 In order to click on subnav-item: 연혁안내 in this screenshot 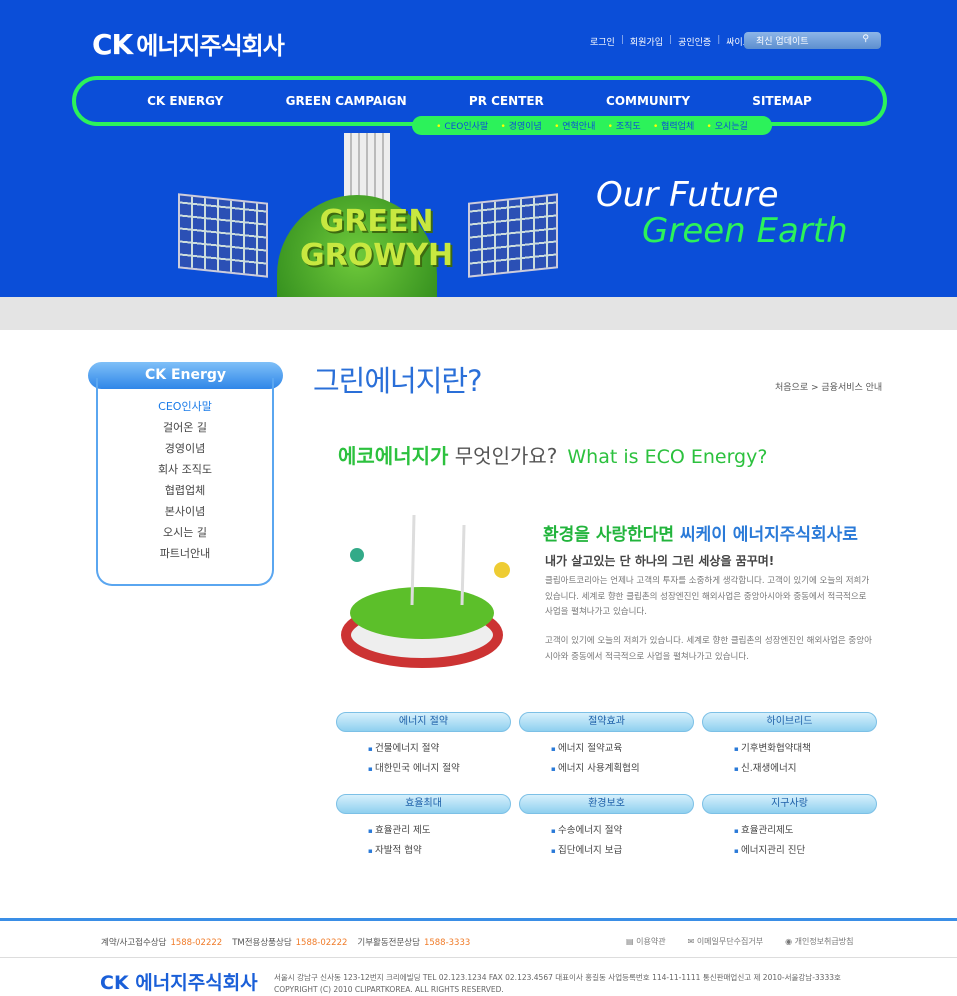, I will do `click(574, 125)`.